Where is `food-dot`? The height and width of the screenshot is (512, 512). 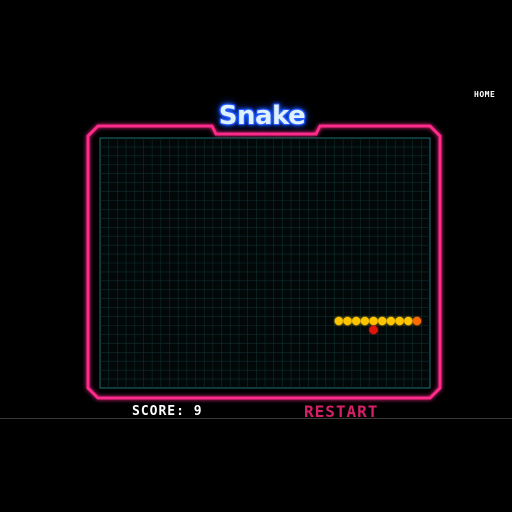
food-dot is located at coordinates (373, 330).